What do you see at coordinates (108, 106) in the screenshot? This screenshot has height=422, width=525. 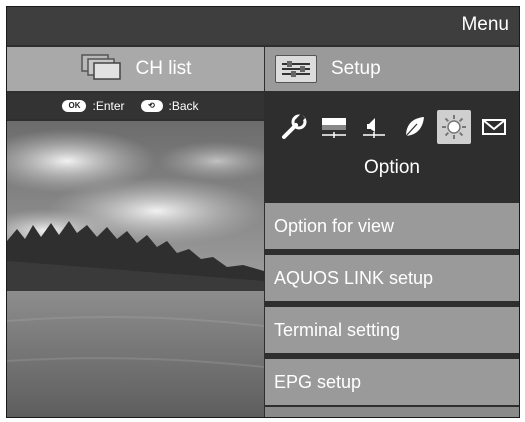 I see `enter-hint: :Enter` at bounding box center [108, 106].